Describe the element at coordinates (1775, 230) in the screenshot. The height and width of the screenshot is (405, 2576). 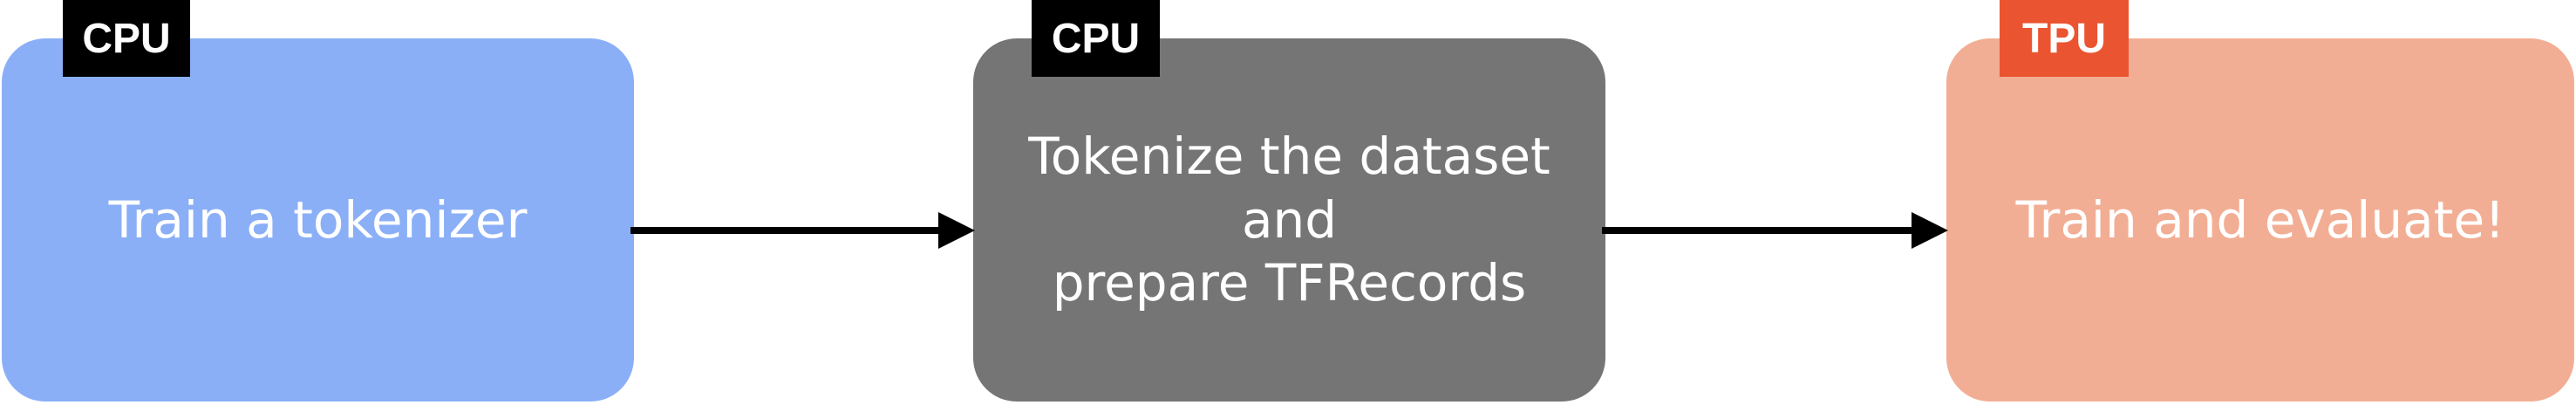
I see `arrow-step2-to-step3` at that location.